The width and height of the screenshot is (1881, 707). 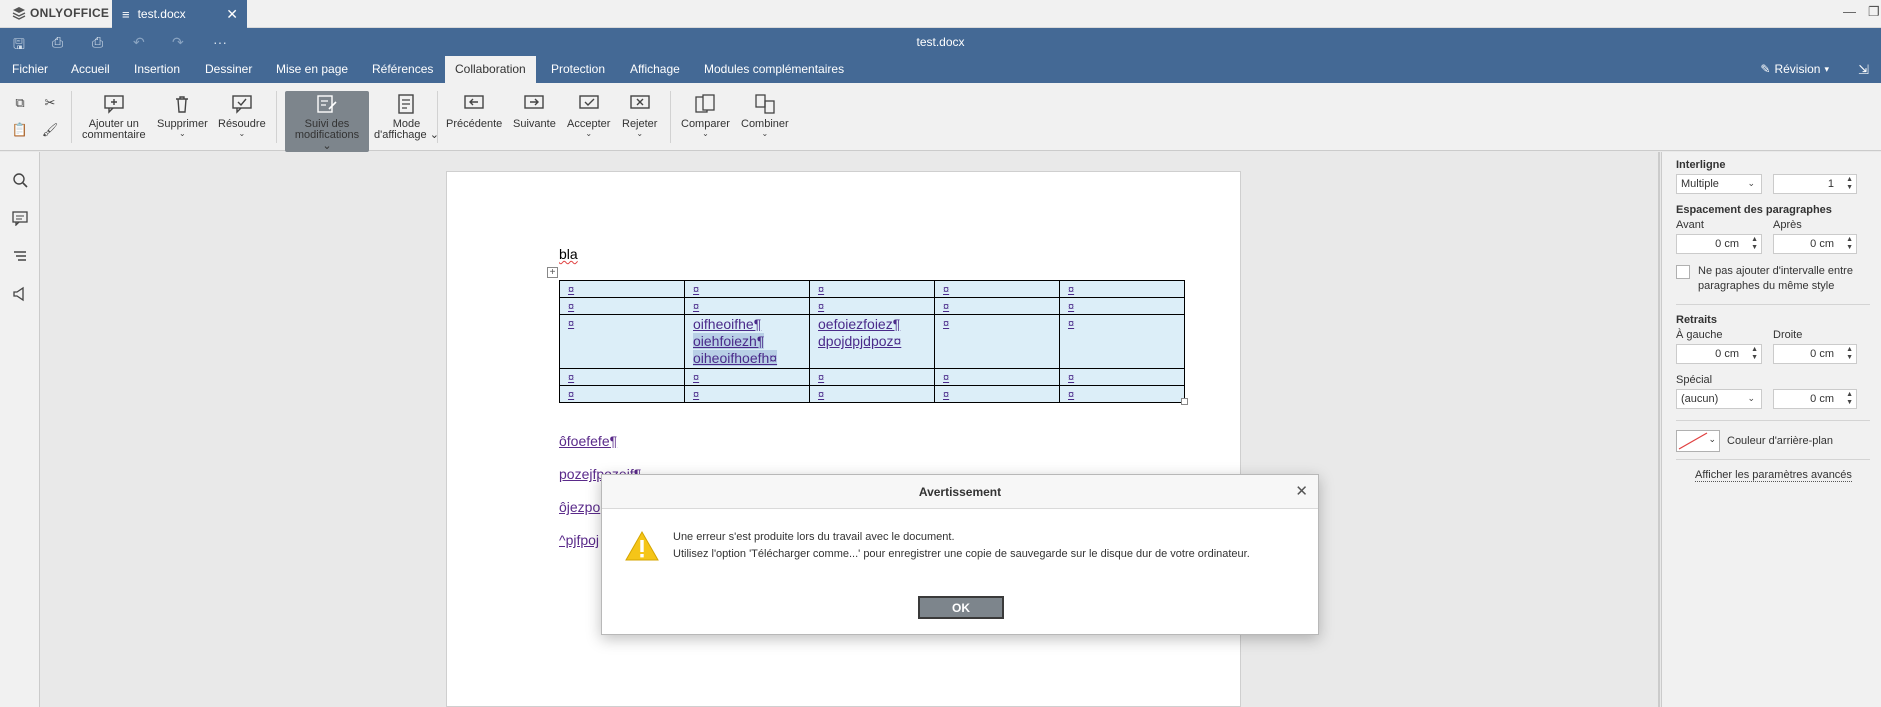 I want to click on display-mode-button: Mode d'affichage ⌄, so click(x=406, y=117).